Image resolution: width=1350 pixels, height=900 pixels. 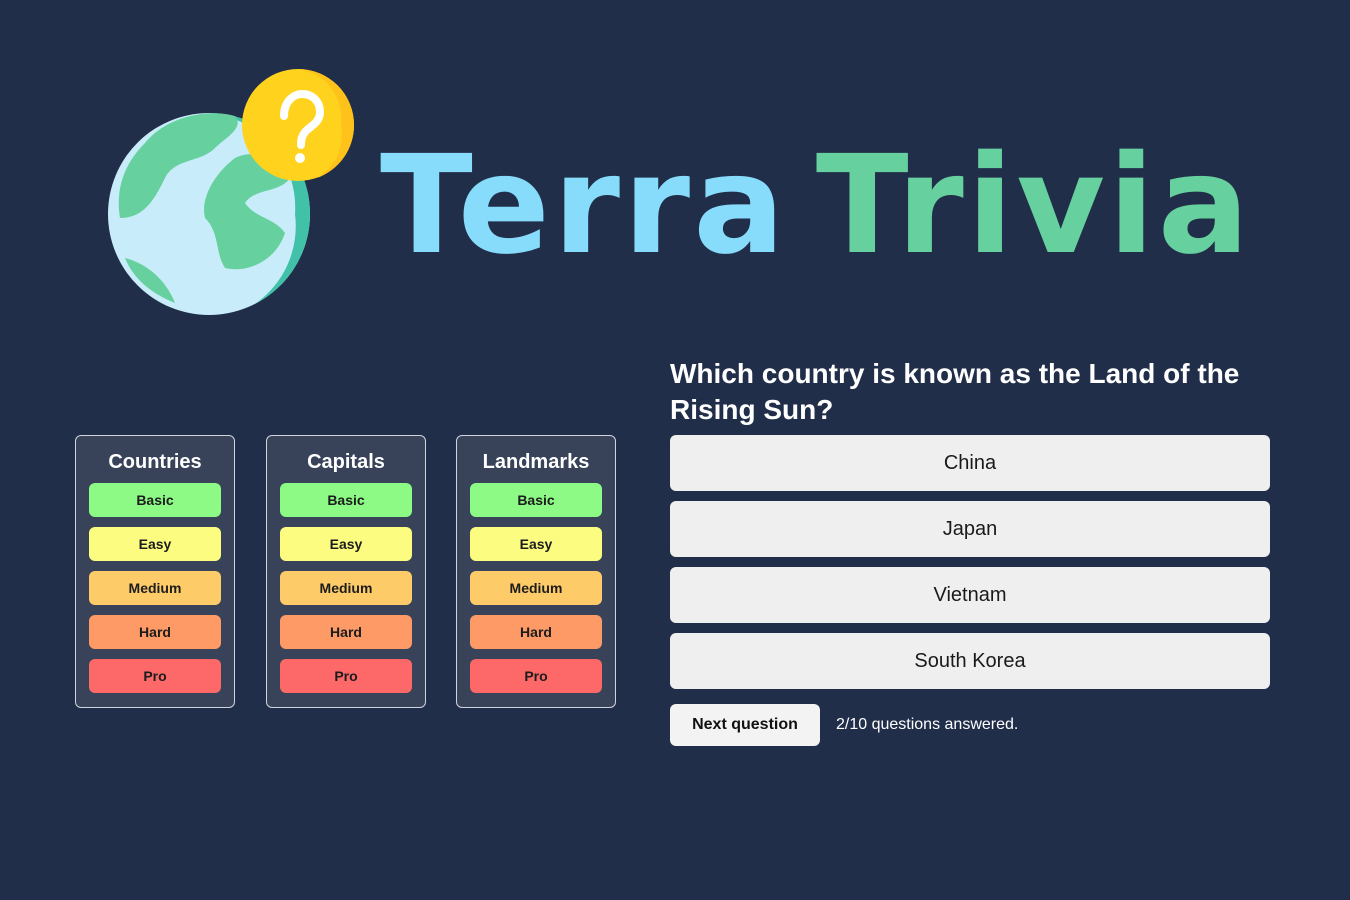 I want to click on category-panel-landmarks: Landmarks Basic Easy Medium Hard Pro, so click(x=536, y=571).